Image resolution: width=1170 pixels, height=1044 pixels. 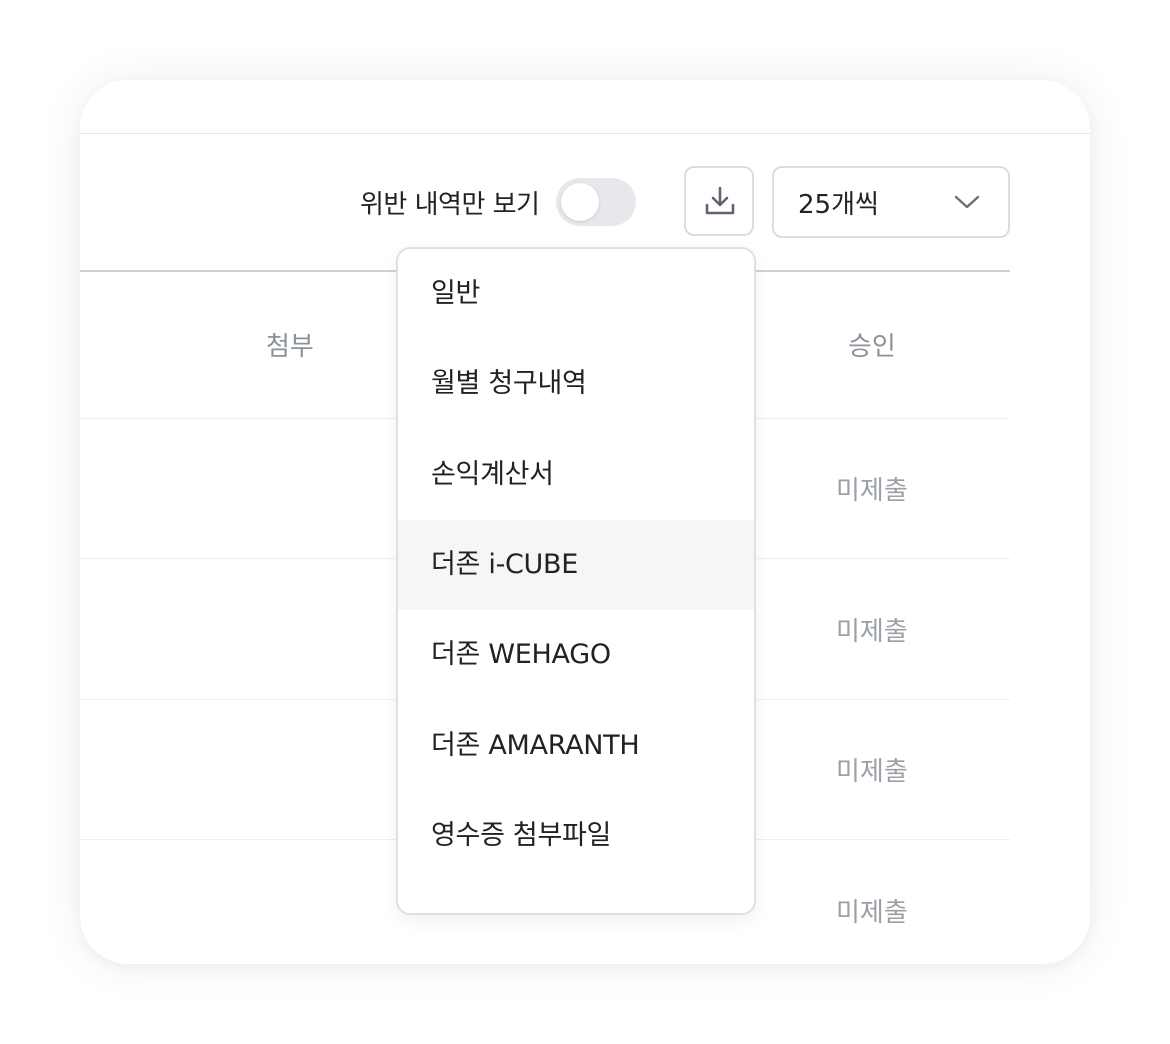 What do you see at coordinates (576, 565) in the screenshot?
I see `menu-item-douzone-icube: 더존 i-CUBE` at bounding box center [576, 565].